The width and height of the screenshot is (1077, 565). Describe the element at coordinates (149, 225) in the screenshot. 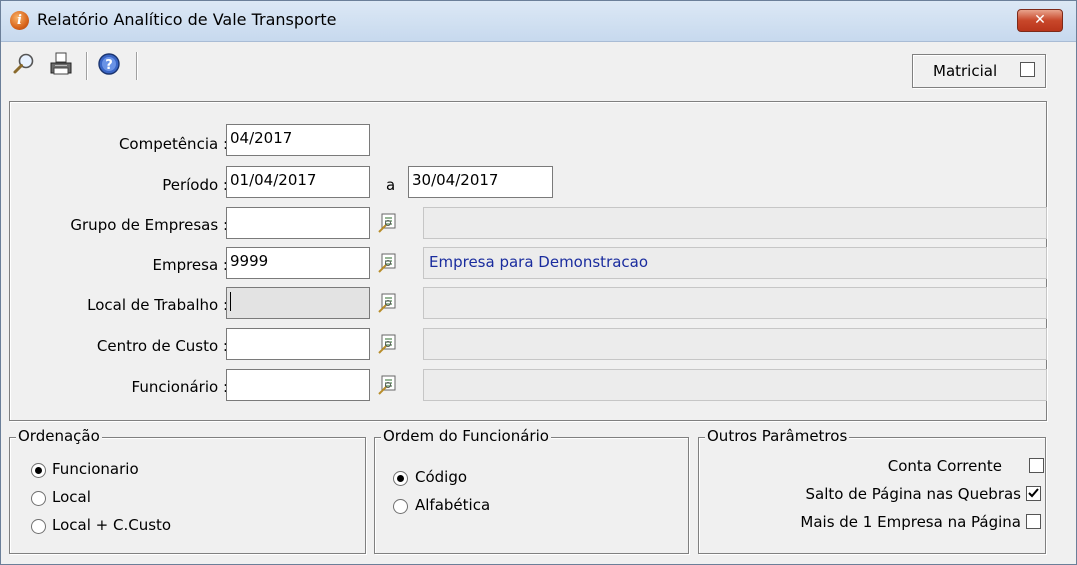

I see `grupo-empresas-label: Grupo de Empresas :` at that location.